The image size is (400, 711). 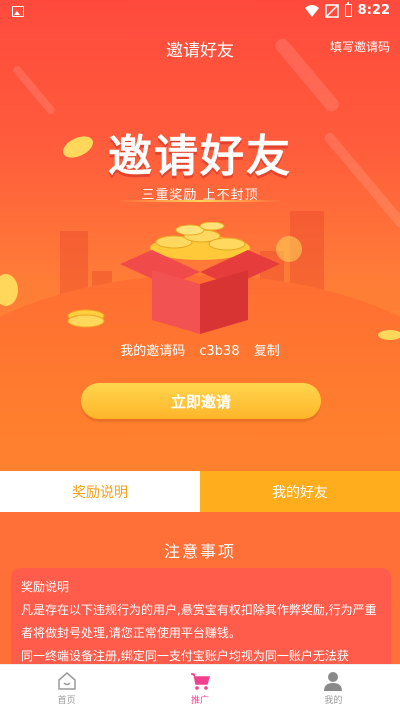 What do you see at coordinates (373, 10) in the screenshot?
I see `clock: 8:22` at bounding box center [373, 10].